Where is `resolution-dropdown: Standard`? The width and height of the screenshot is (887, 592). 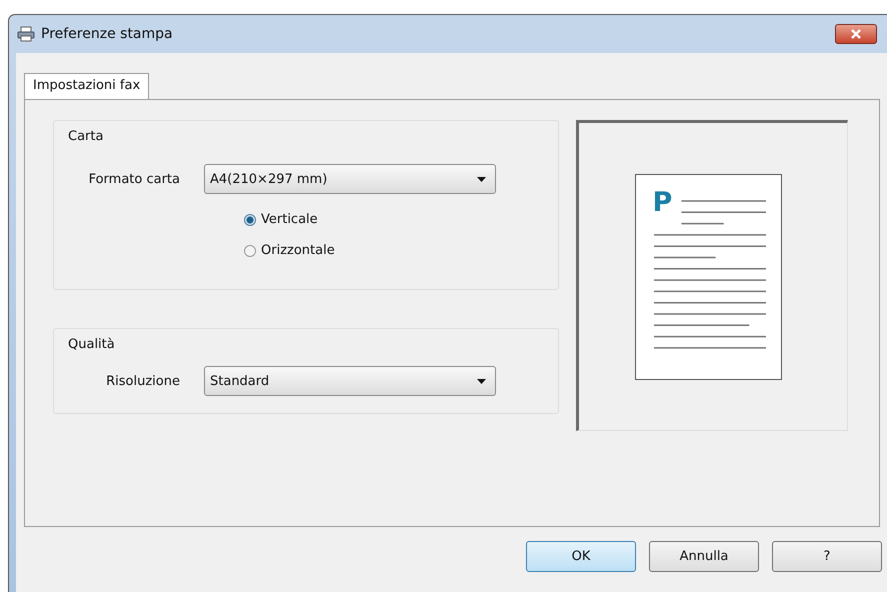
resolution-dropdown: Standard is located at coordinates (350, 381).